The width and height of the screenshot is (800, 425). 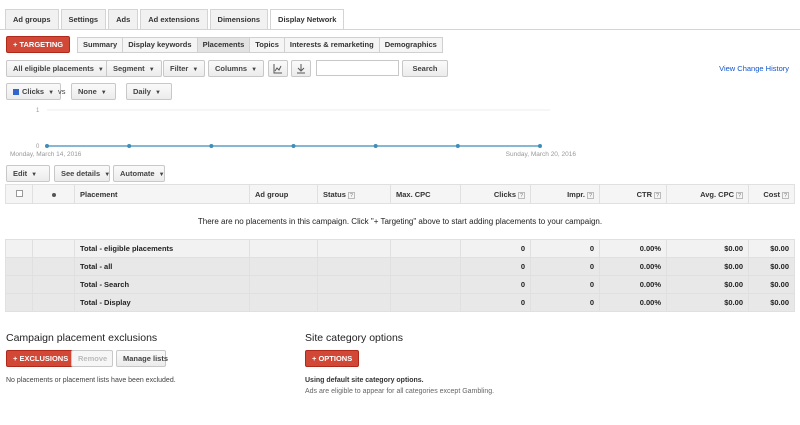 What do you see at coordinates (236, 68) in the screenshot?
I see `columns-dropdown: Columns ▼` at bounding box center [236, 68].